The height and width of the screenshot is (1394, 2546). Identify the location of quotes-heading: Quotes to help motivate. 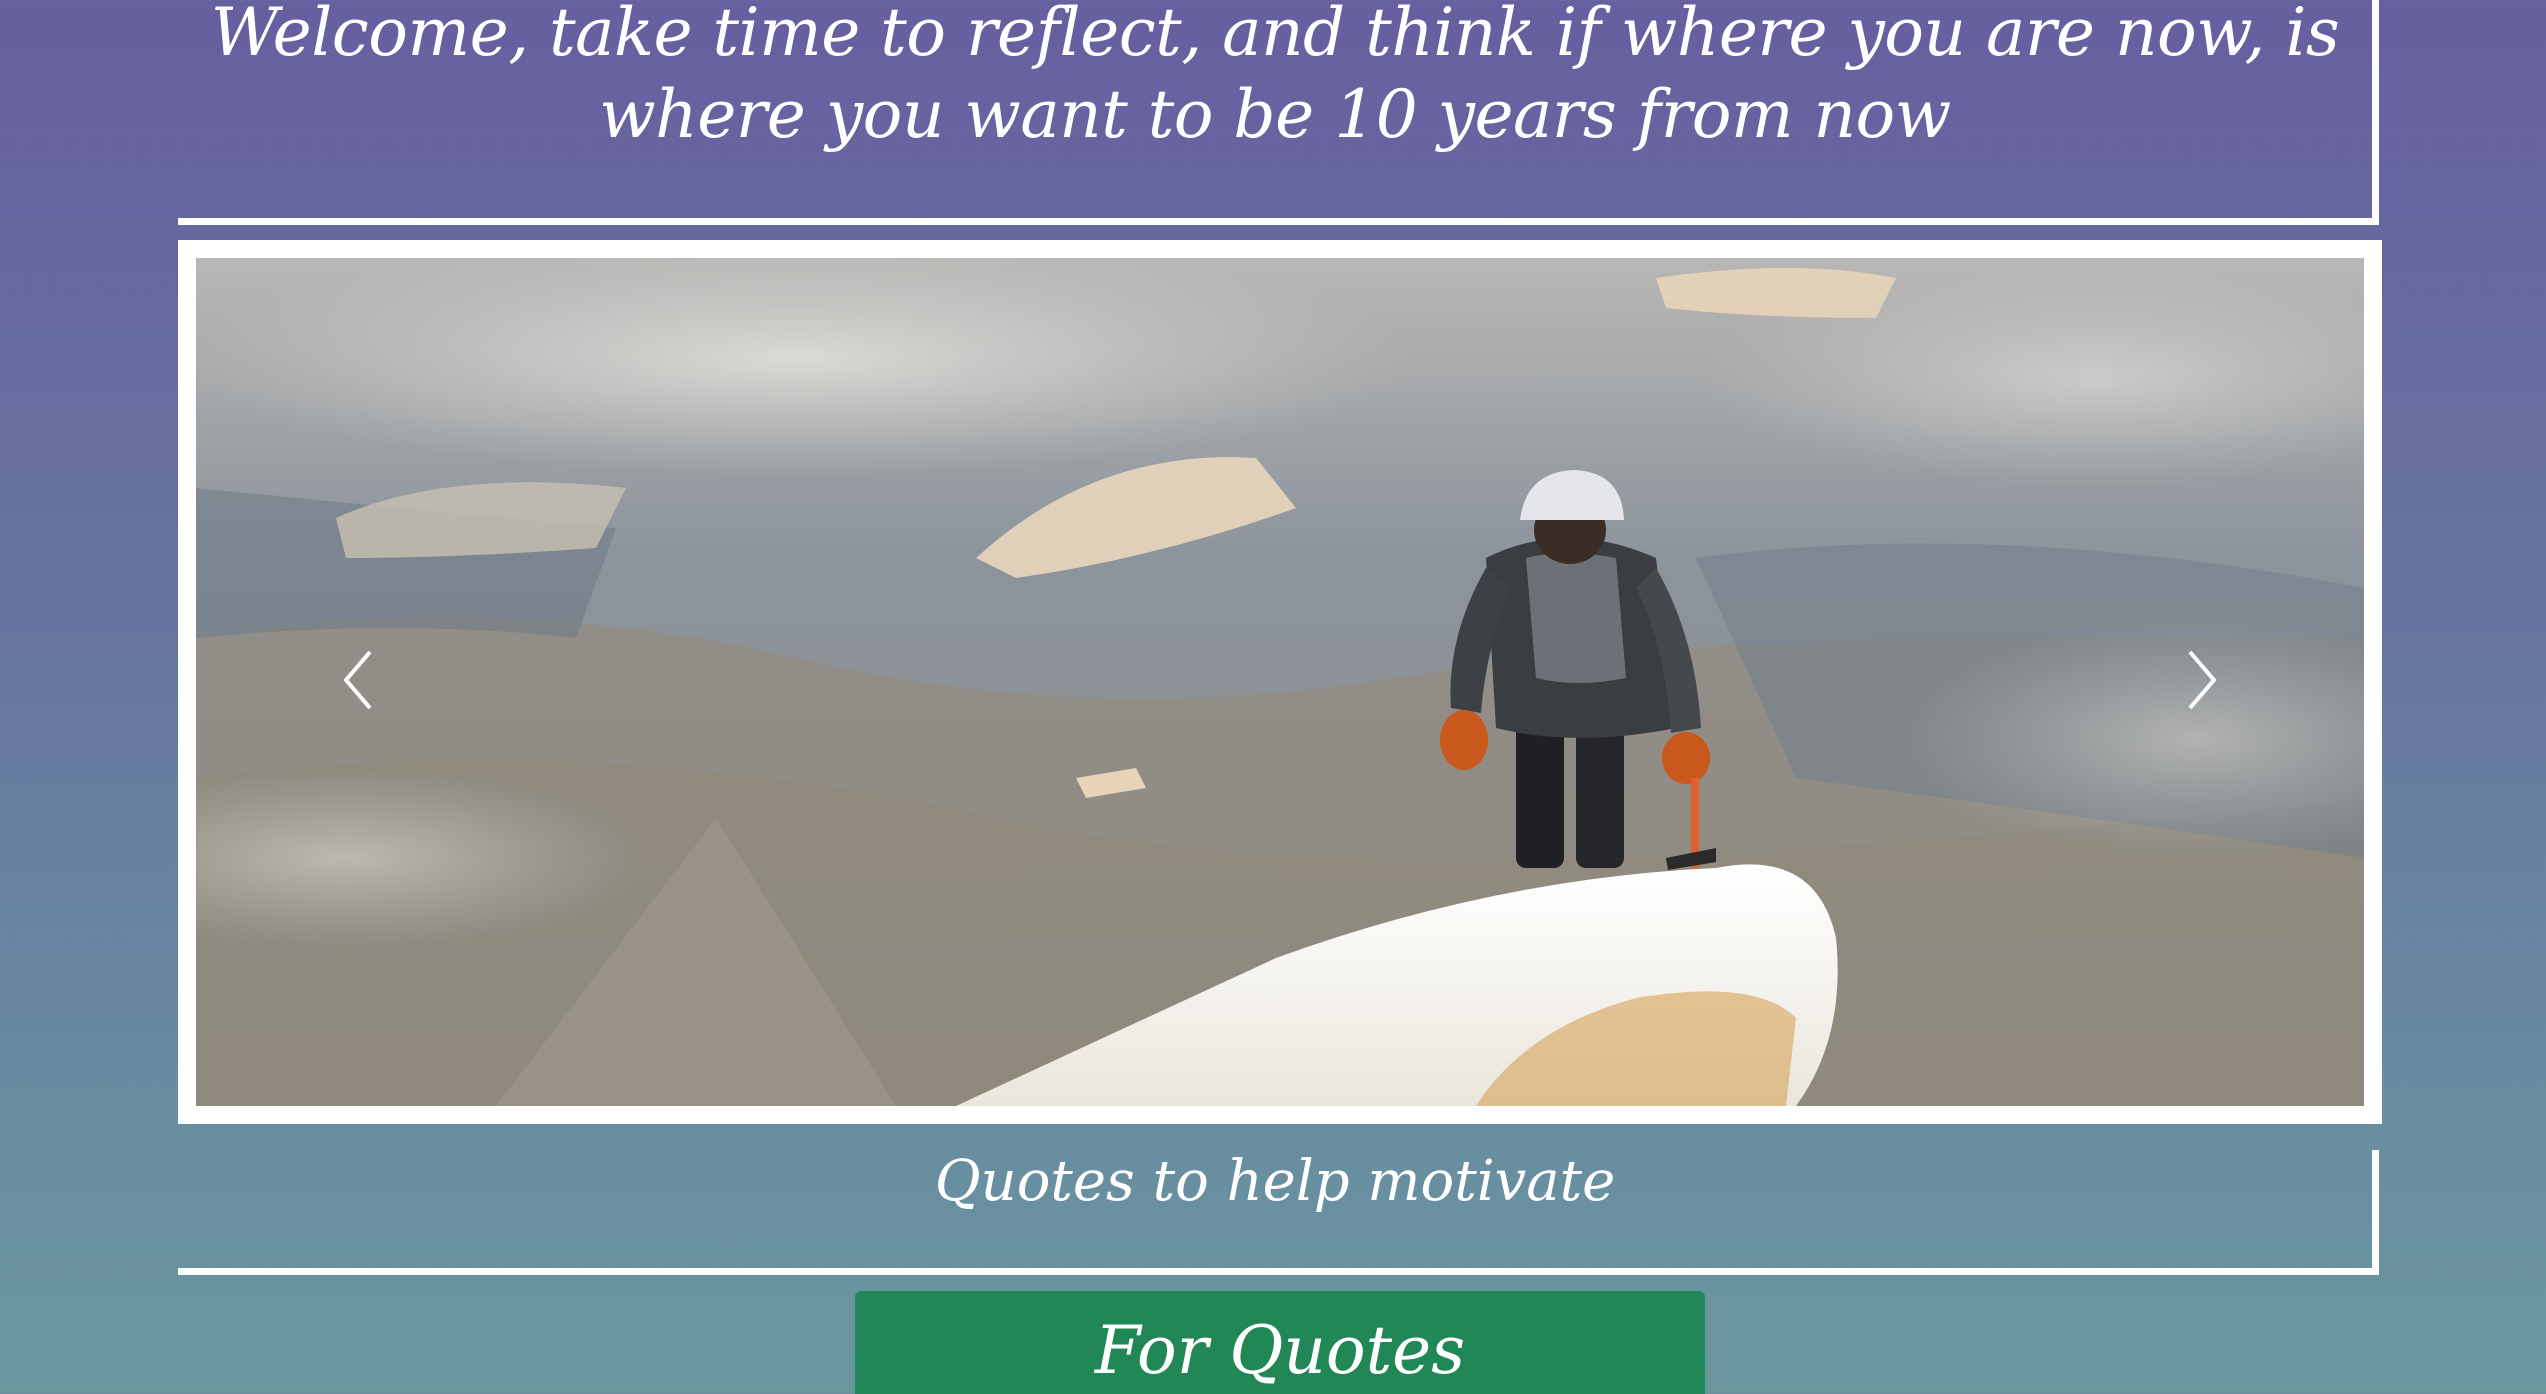
(1275, 1181).